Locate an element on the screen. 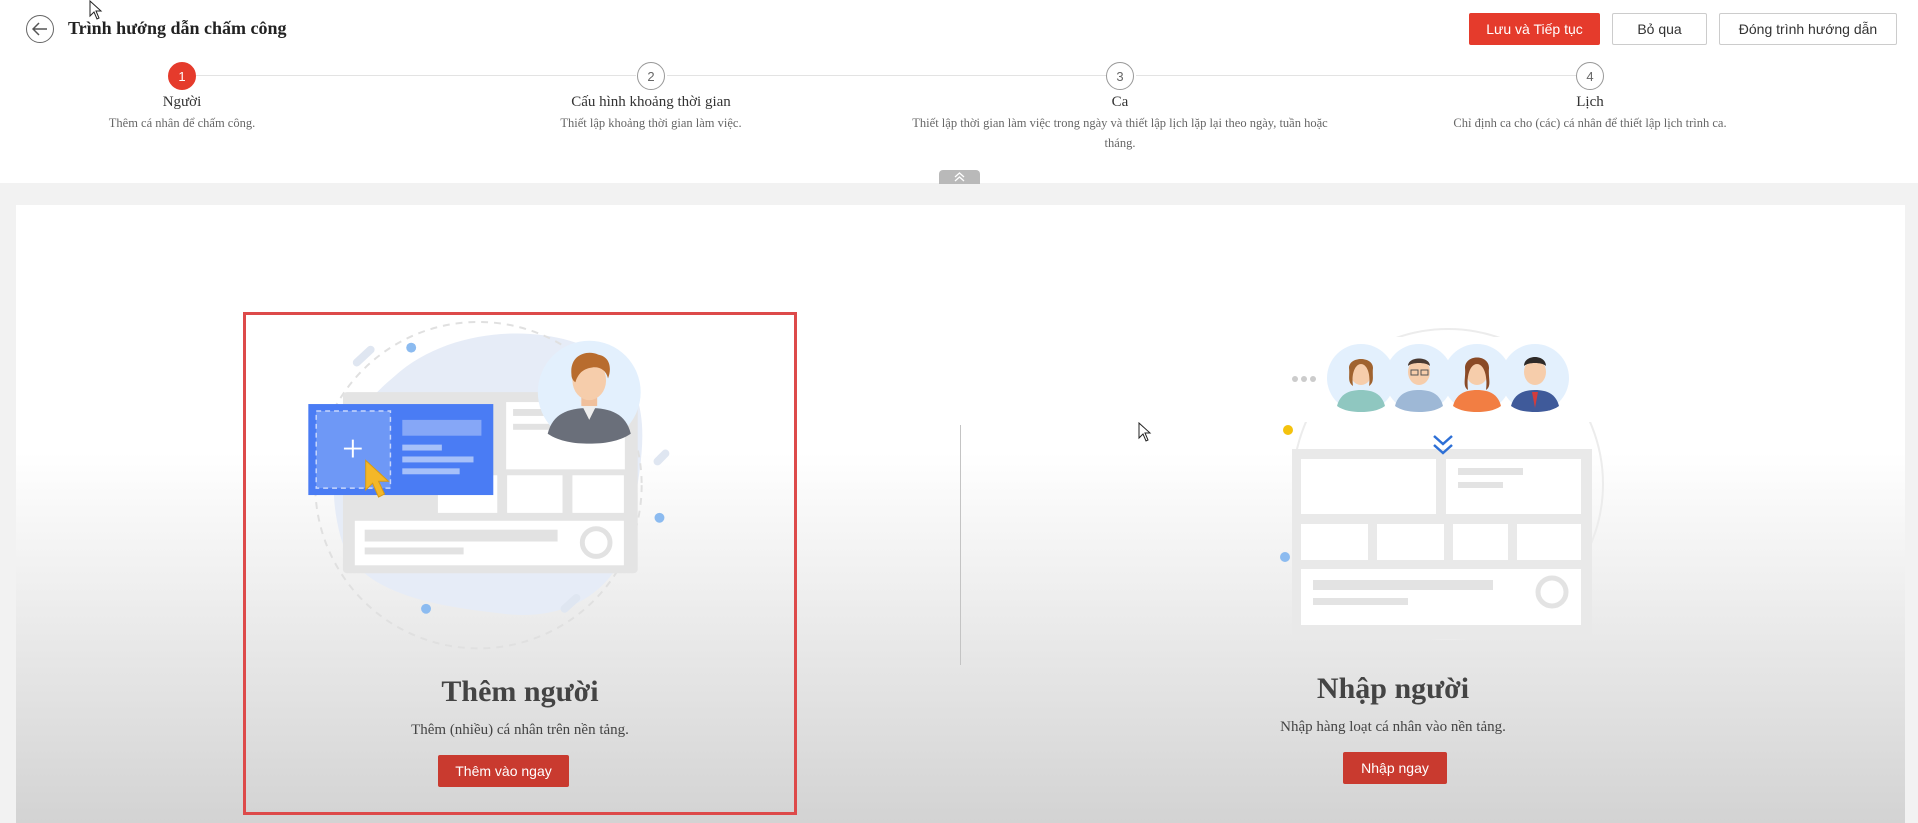  import-people-title: Nhập người is located at coordinates (1393, 688).